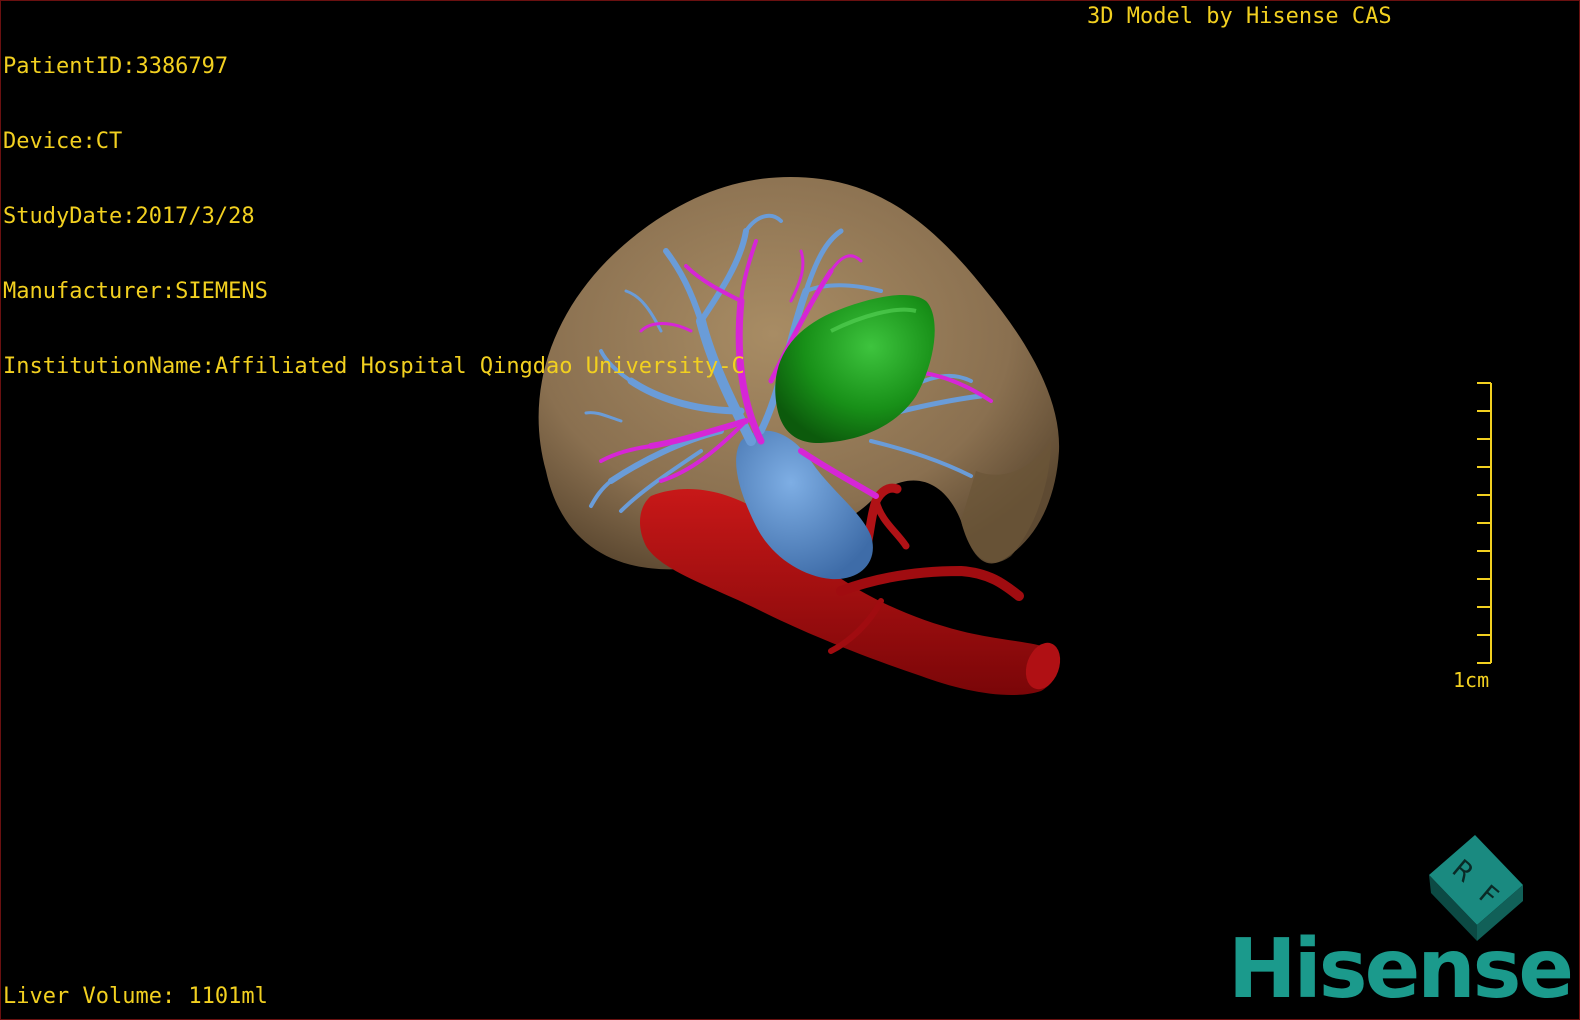 This screenshot has width=1580, height=1020. Describe the element at coordinates (1484, 523) in the screenshot. I see `scale-bar` at that location.